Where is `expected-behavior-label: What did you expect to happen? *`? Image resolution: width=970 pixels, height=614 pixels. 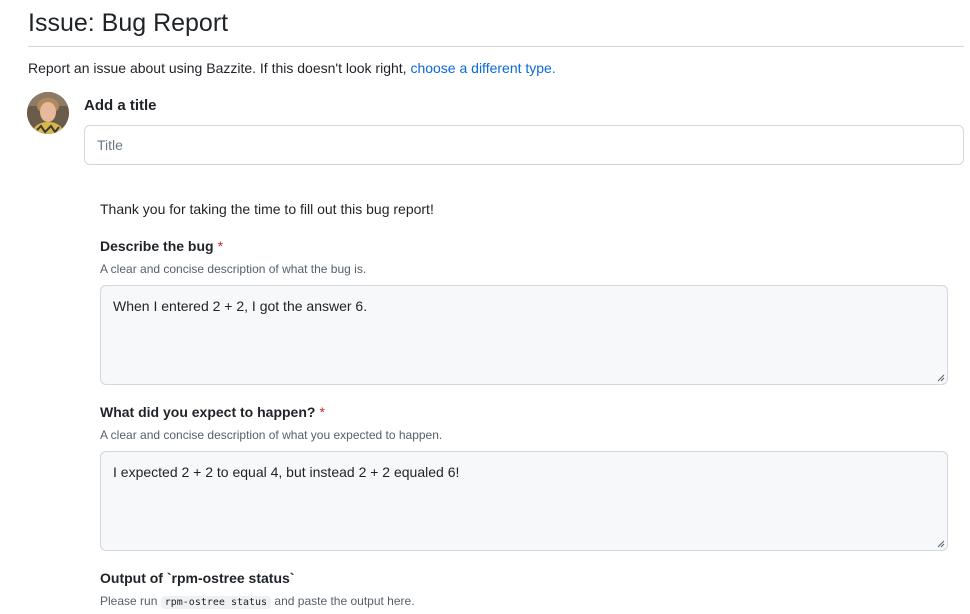
expected-behavior-label: What did you expect to happen? * is located at coordinates (212, 412).